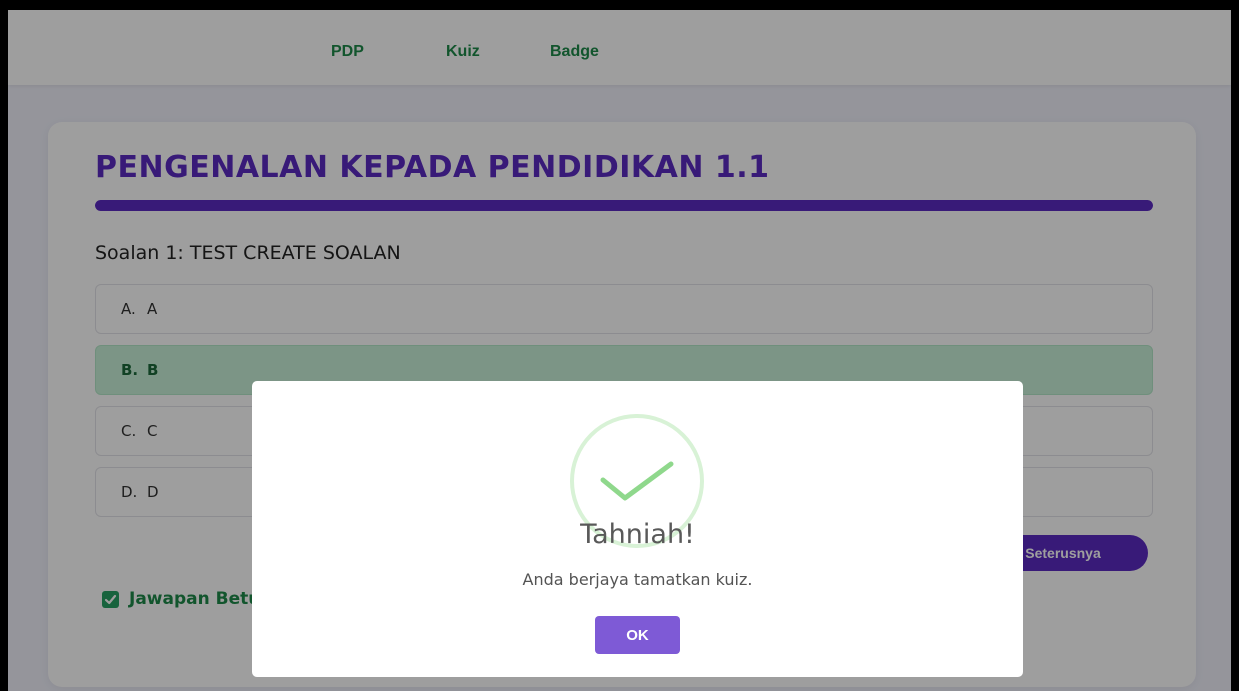 The width and height of the screenshot is (1239, 691). What do you see at coordinates (637, 579) in the screenshot?
I see `modal-message: Anda berjaya tamatkan kuiz.` at bounding box center [637, 579].